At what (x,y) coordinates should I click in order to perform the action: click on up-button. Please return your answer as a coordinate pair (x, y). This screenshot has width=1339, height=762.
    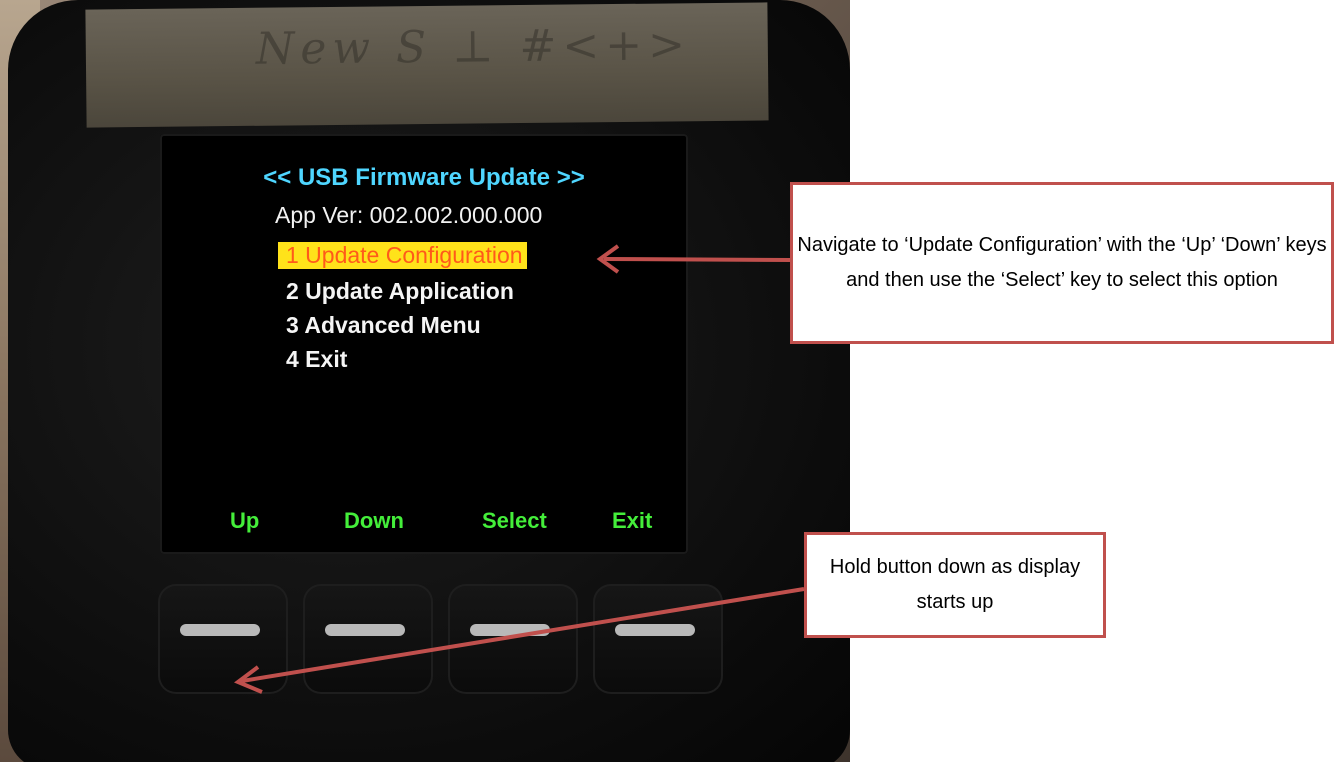
    Looking at the image, I should click on (223, 639).